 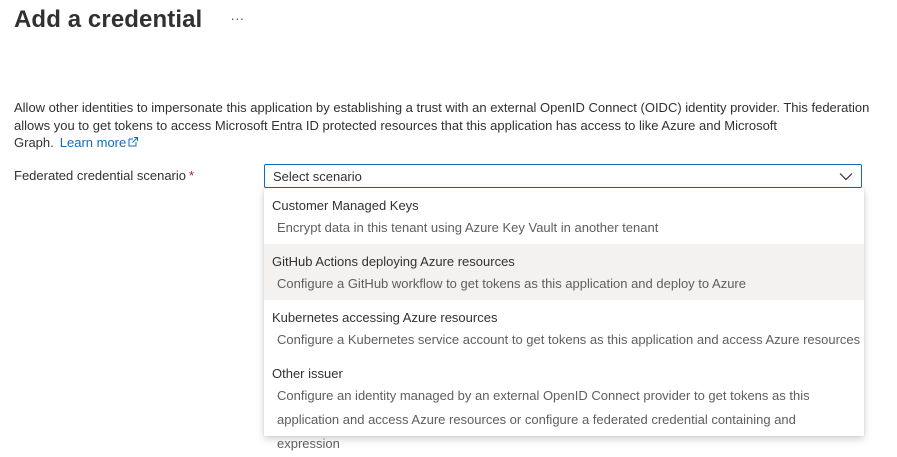 I want to click on learn-more-label: Learn more, so click(x=93, y=142).